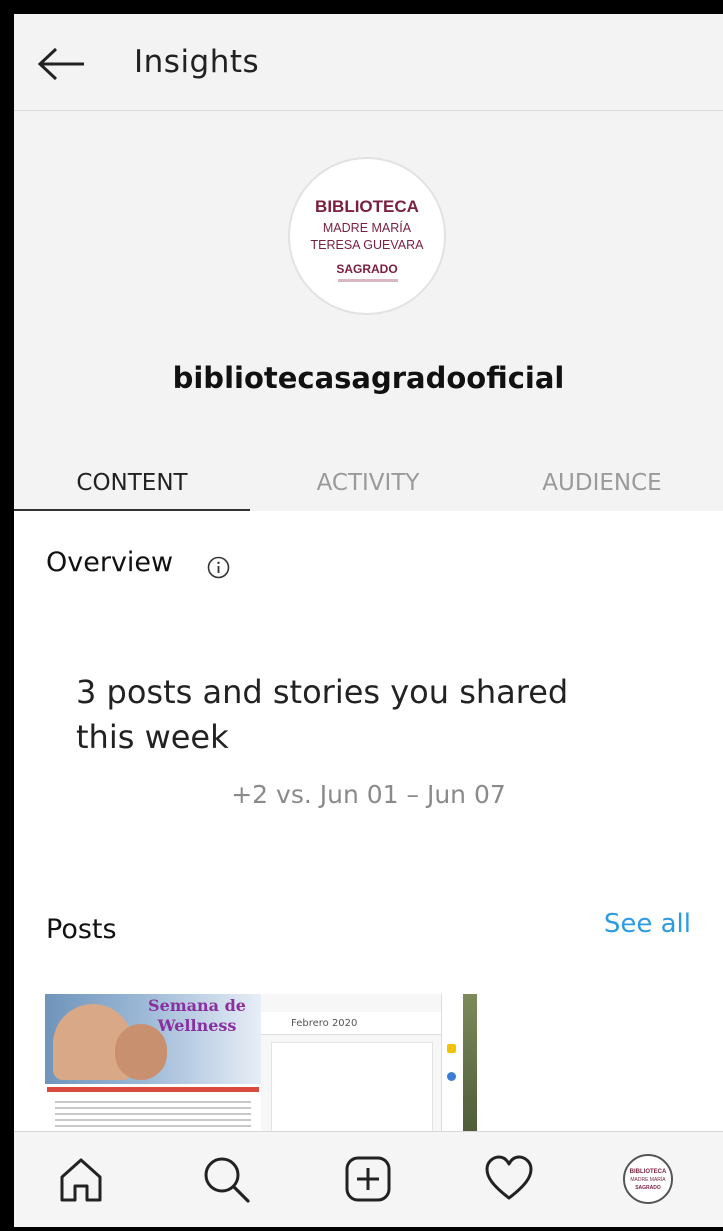 This screenshot has width=723, height=1231. I want to click on logo-underline, so click(368, 280).